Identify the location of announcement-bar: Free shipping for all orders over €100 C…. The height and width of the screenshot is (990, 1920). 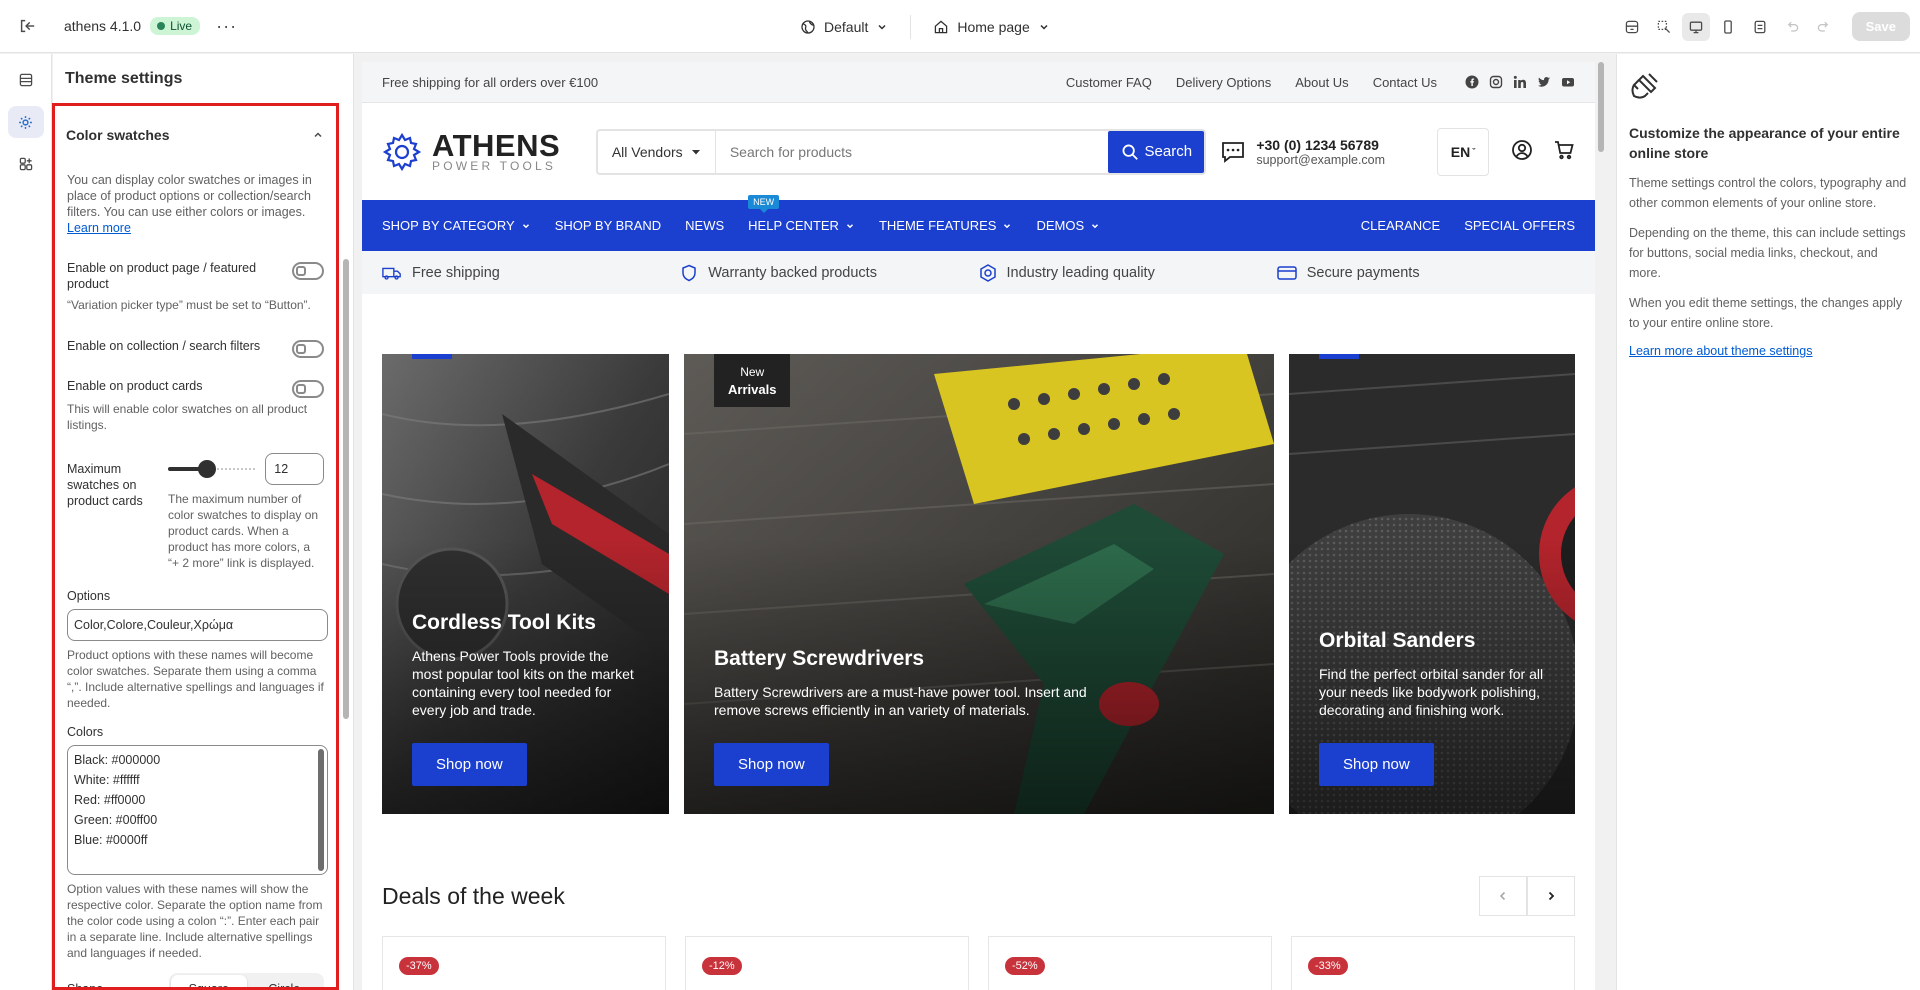
(978, 82).